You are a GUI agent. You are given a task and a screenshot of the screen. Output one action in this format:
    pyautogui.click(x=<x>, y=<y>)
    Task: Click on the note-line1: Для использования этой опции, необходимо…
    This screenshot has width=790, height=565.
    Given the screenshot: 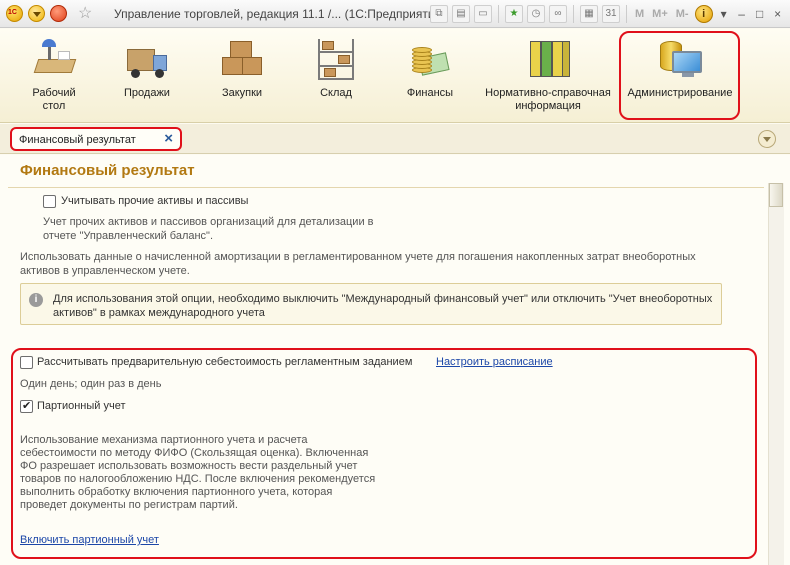 What is the action you would take?
    pyautogui.click(x=383, y=299)
    